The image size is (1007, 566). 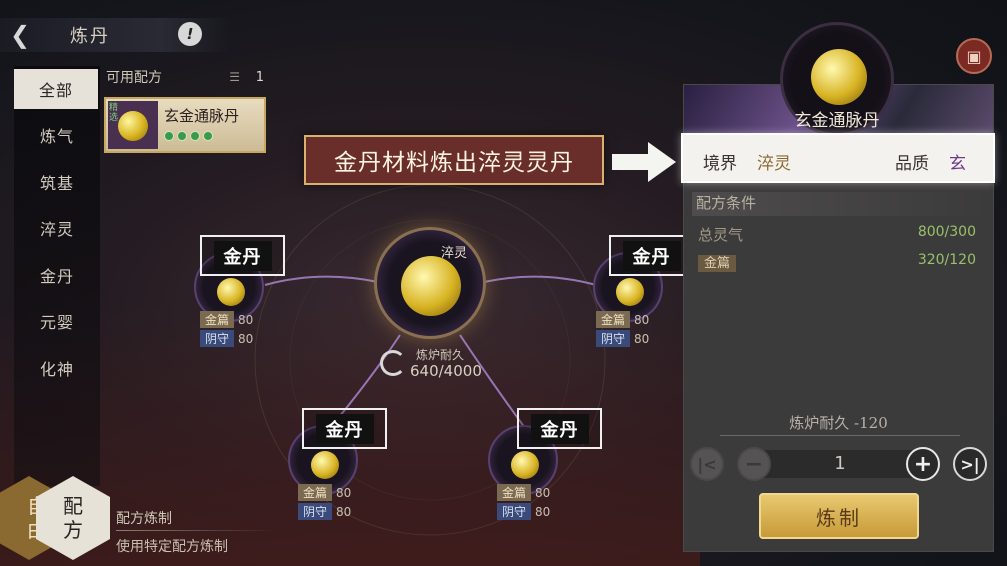 What do you see at coordinates (946, 232) in the screenshot?
I see `condition-value: 800/300` at bounding box center [946, 232].